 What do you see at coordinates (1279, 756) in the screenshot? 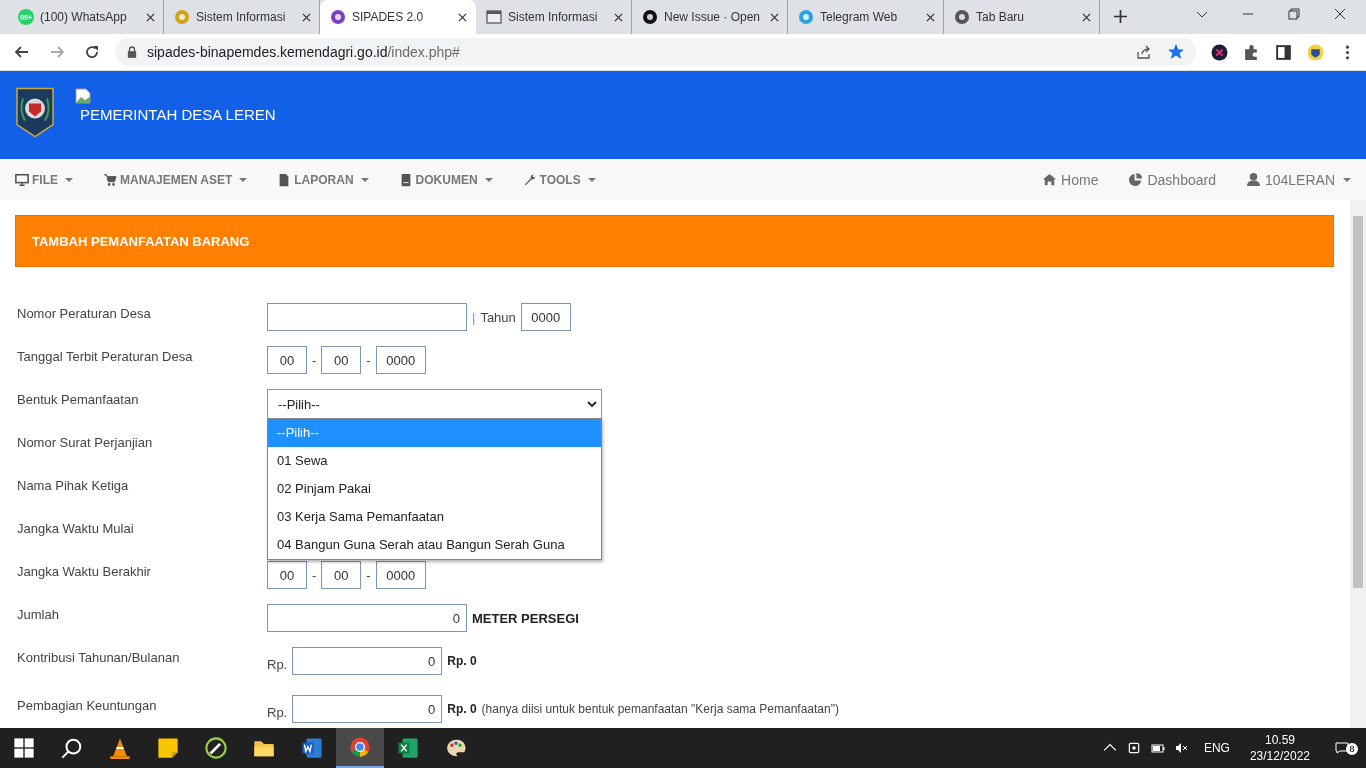
I see `clock-date: 23/12/2022` at bounding box center [1279, 756].